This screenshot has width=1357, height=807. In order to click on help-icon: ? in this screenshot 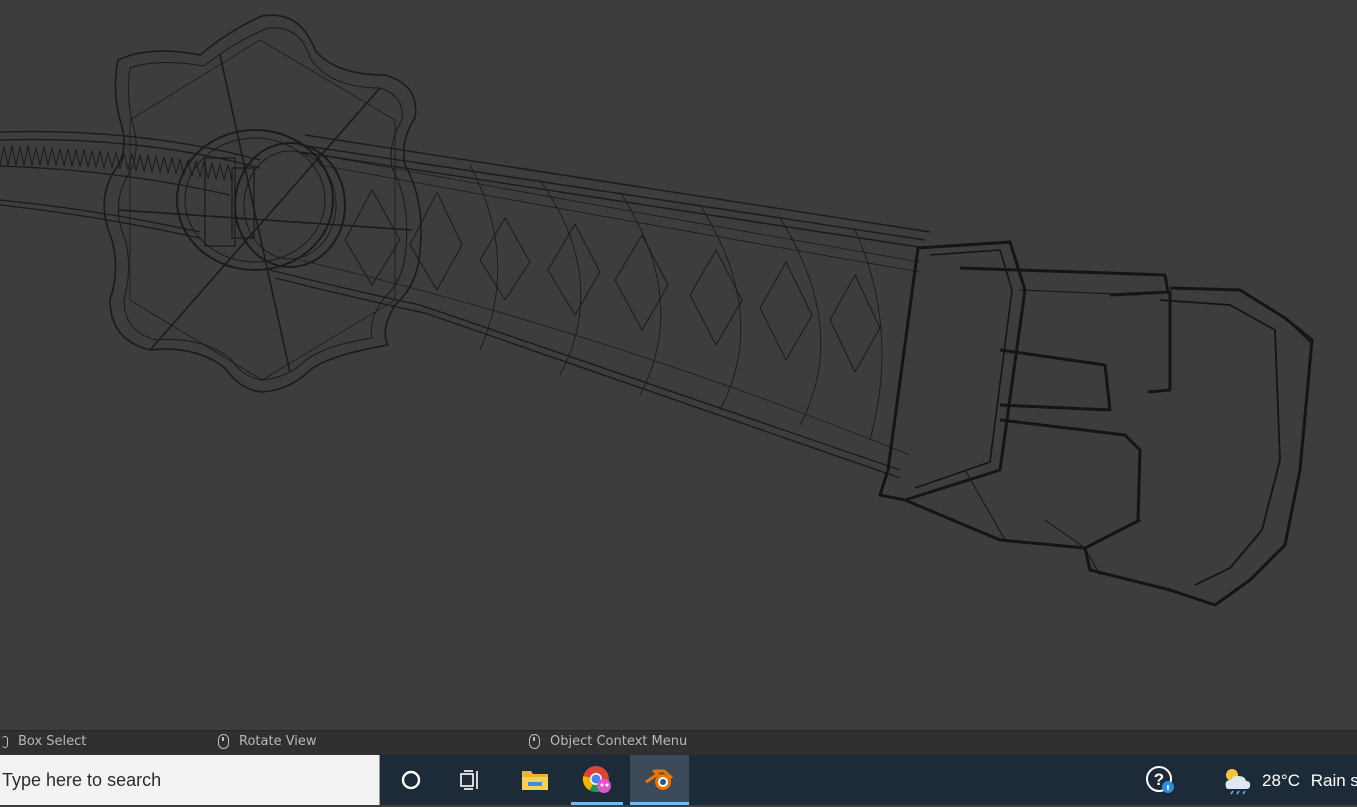, I will do `click(1160, 779)`.